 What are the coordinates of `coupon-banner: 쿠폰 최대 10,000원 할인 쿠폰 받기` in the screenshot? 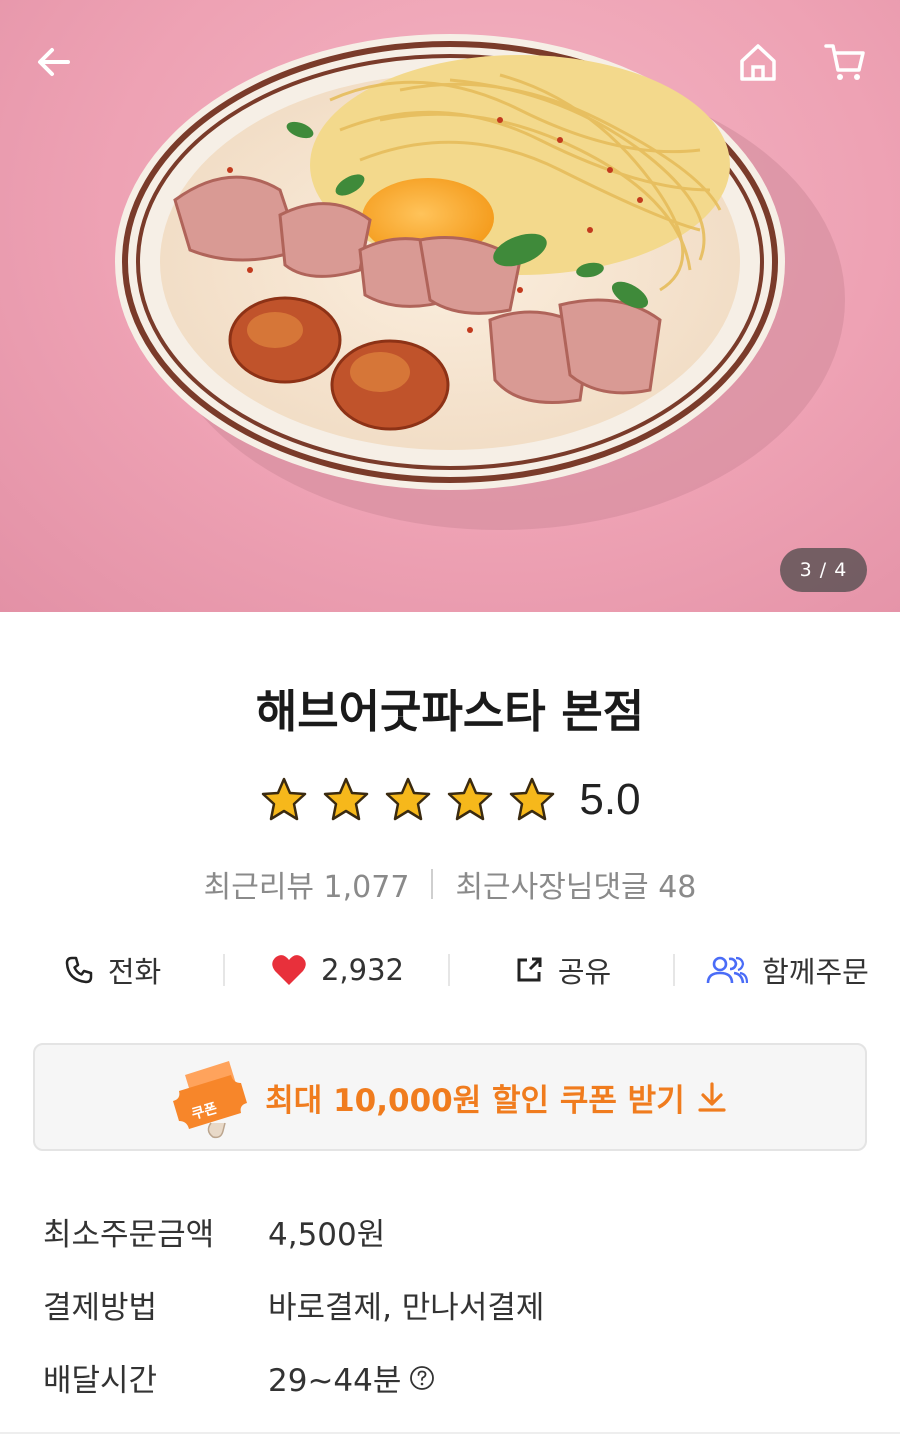 It's located at (450, 1097).